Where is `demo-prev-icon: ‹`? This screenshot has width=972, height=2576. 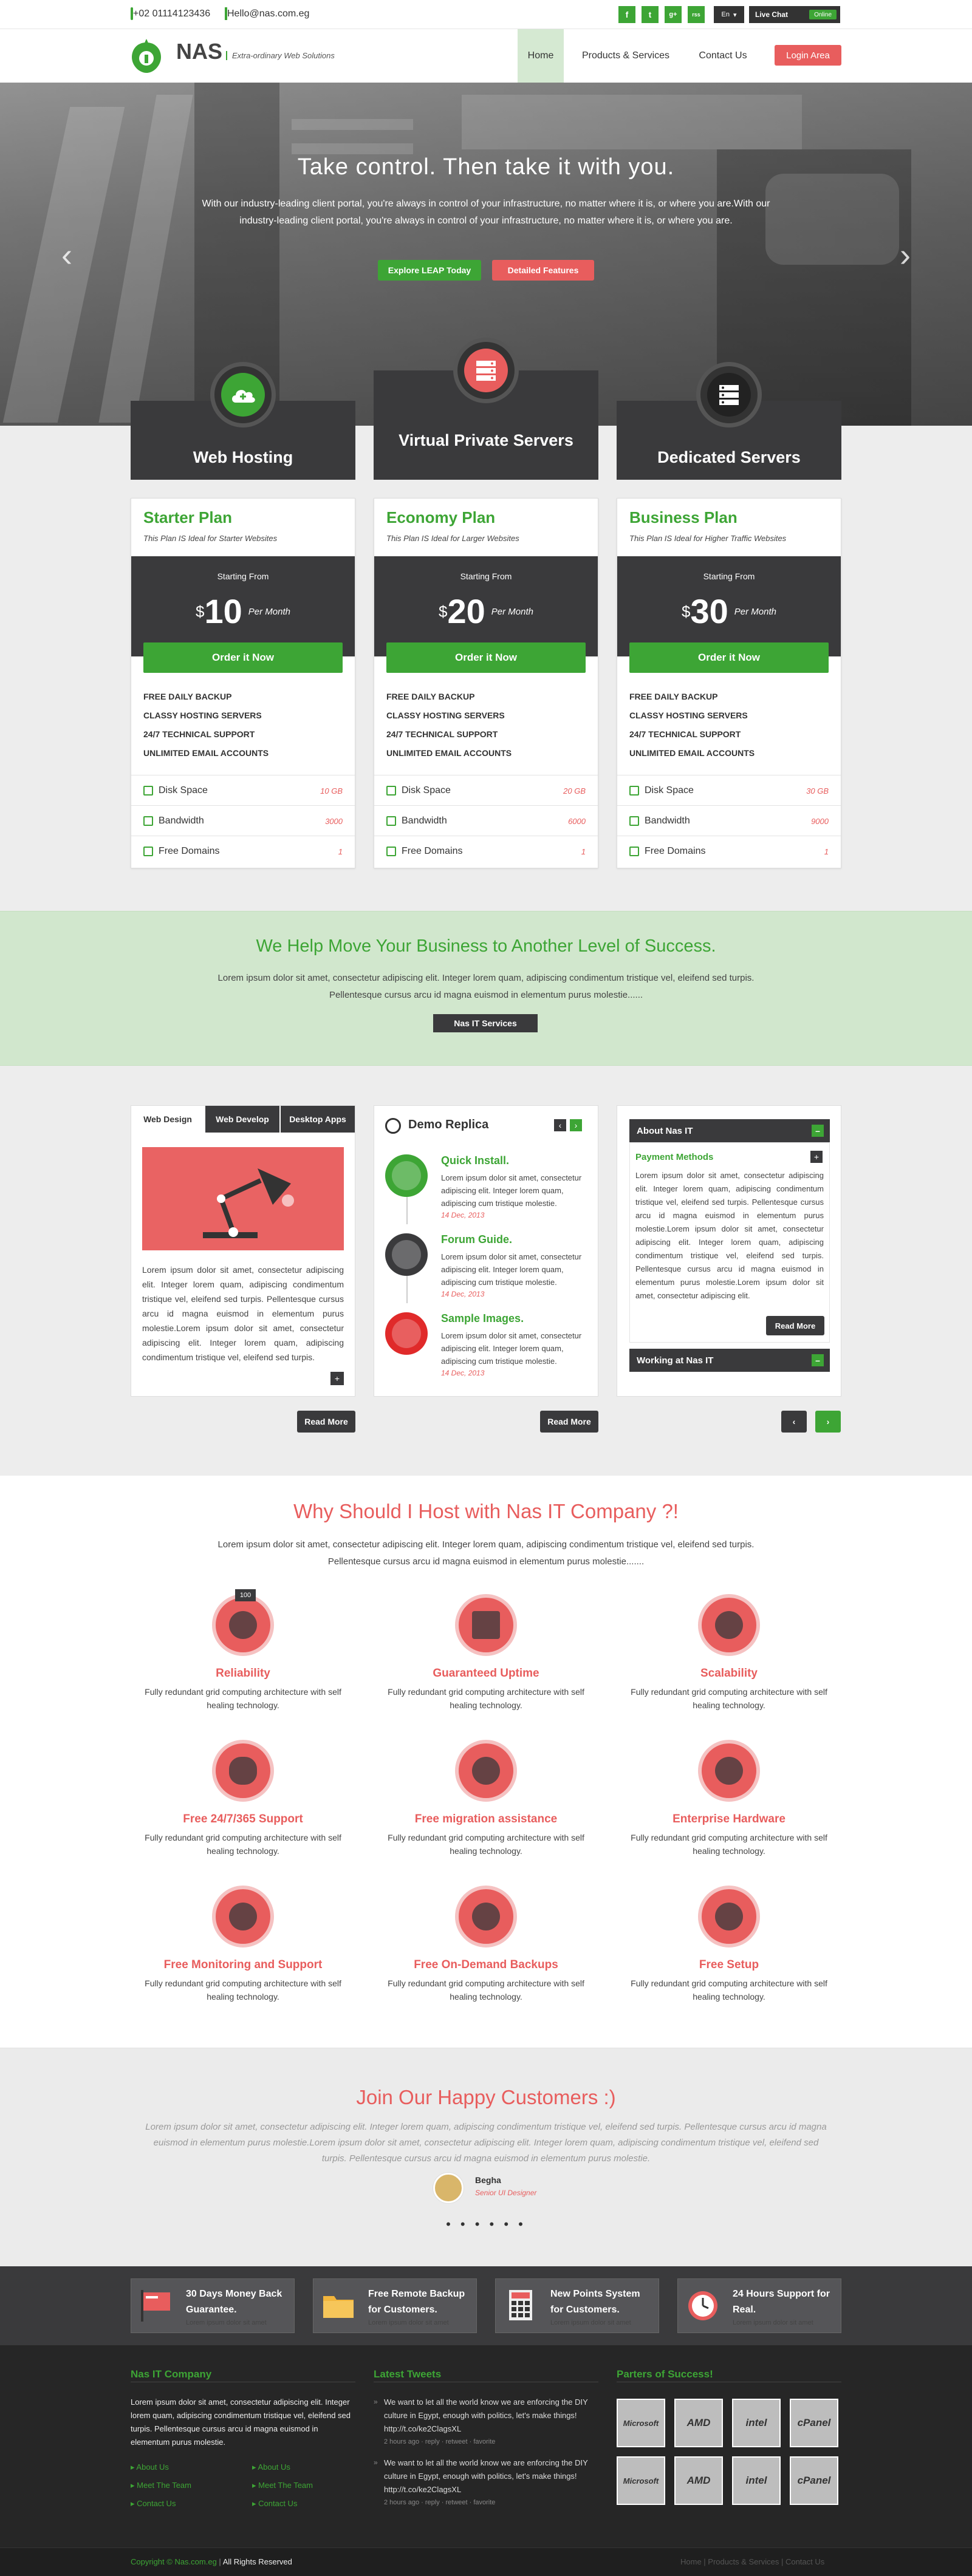
demo-prev-icon: ‹ is located at coordinates (560, 1125).